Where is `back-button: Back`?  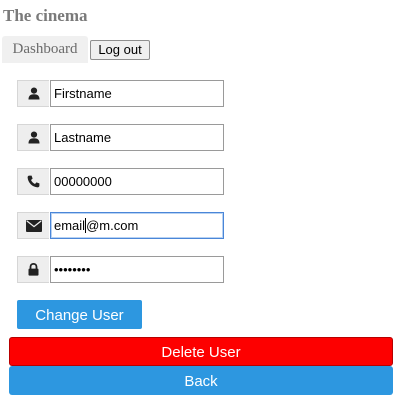 back-button: Back is located at coordinates (201, 380).